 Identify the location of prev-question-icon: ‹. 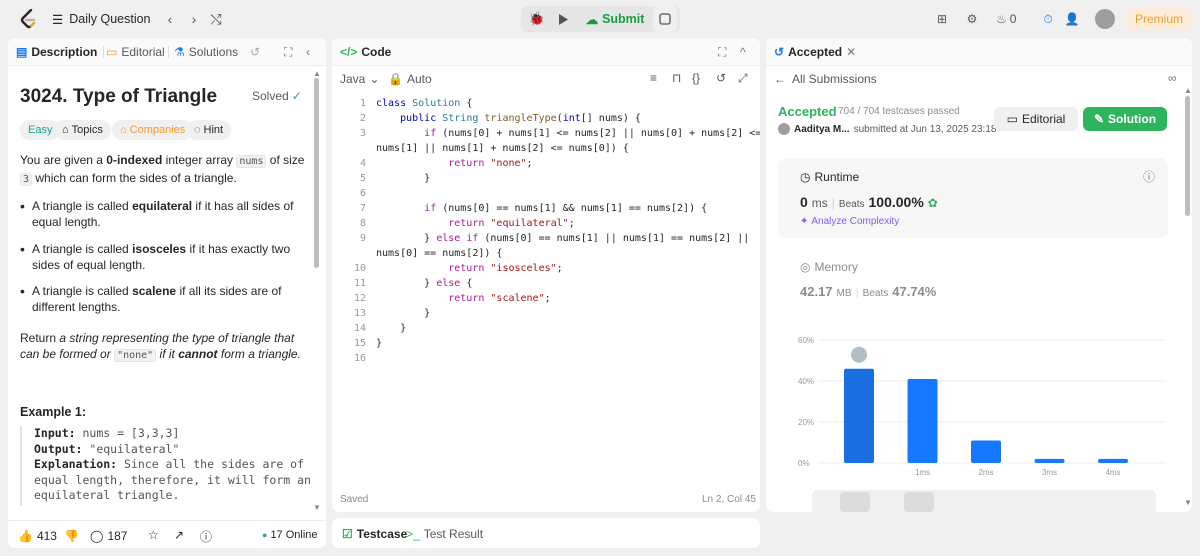
(170, 19).